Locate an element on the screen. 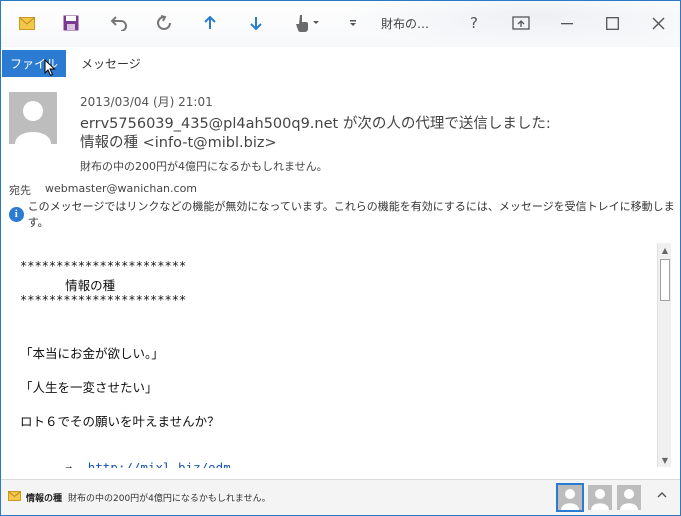 The width and height of the screenshot is (681, 516). tab-message: メッセージ is located at coordinates (111, 63).